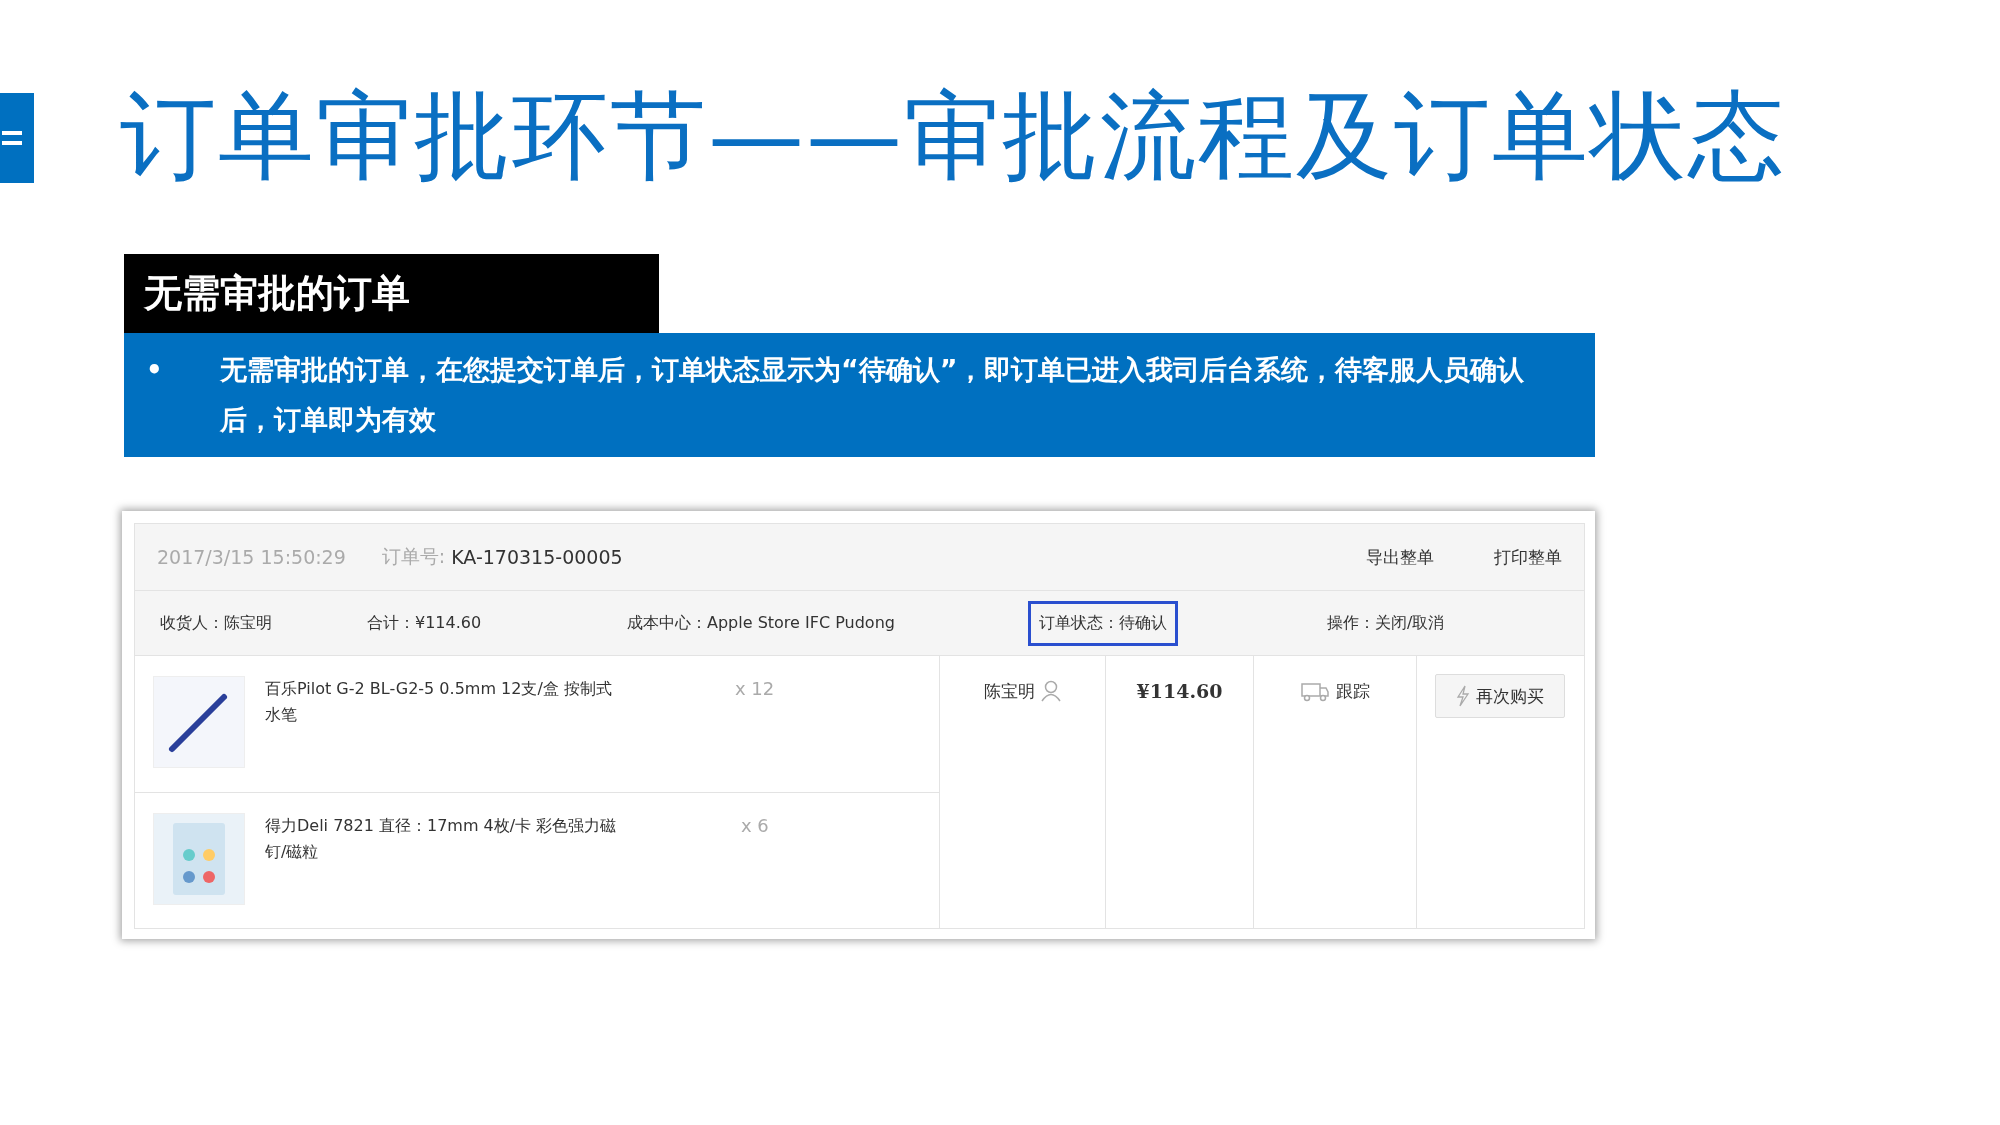  What do you see at coordinates (755, 826) in the screenshot?
I see `product-quantity: x 6` at bounding box center [755, 826].